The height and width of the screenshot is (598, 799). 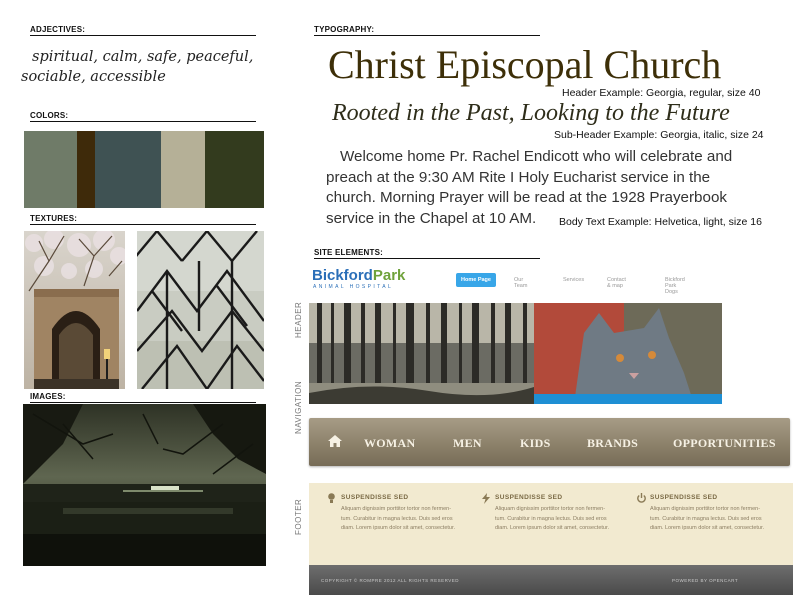 What do you see at coordinates (50, 169) in the screenshot?
I see `color-swatch-sage` at bounding box center [50, 169].